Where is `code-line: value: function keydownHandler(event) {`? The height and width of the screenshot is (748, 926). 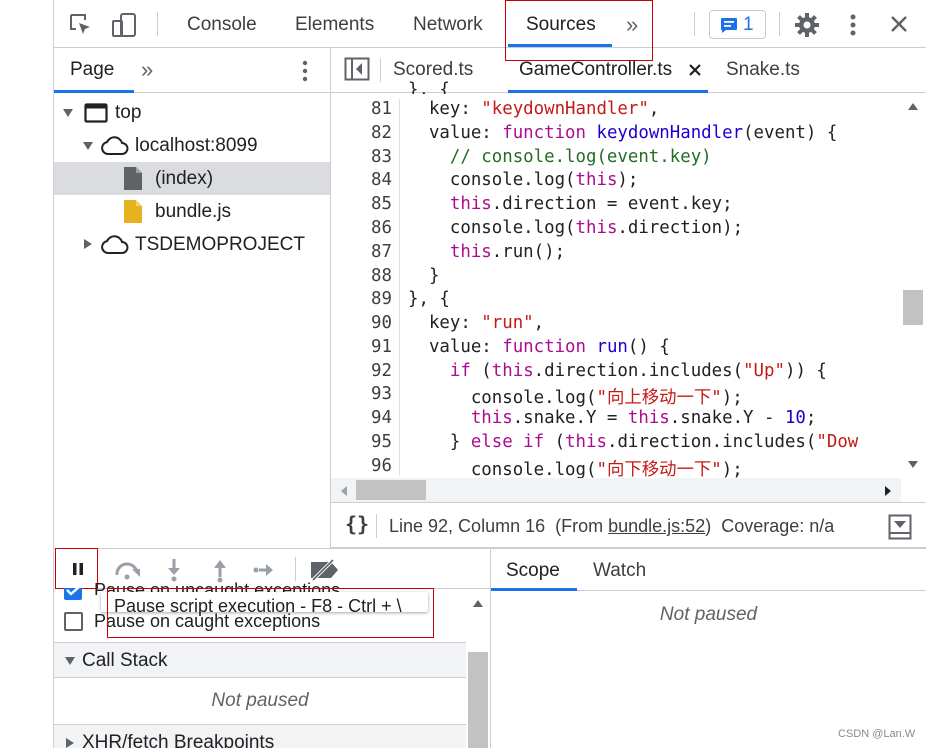 code-line: value: function keydownHandler(event) { is located at coordinates (622, 133).